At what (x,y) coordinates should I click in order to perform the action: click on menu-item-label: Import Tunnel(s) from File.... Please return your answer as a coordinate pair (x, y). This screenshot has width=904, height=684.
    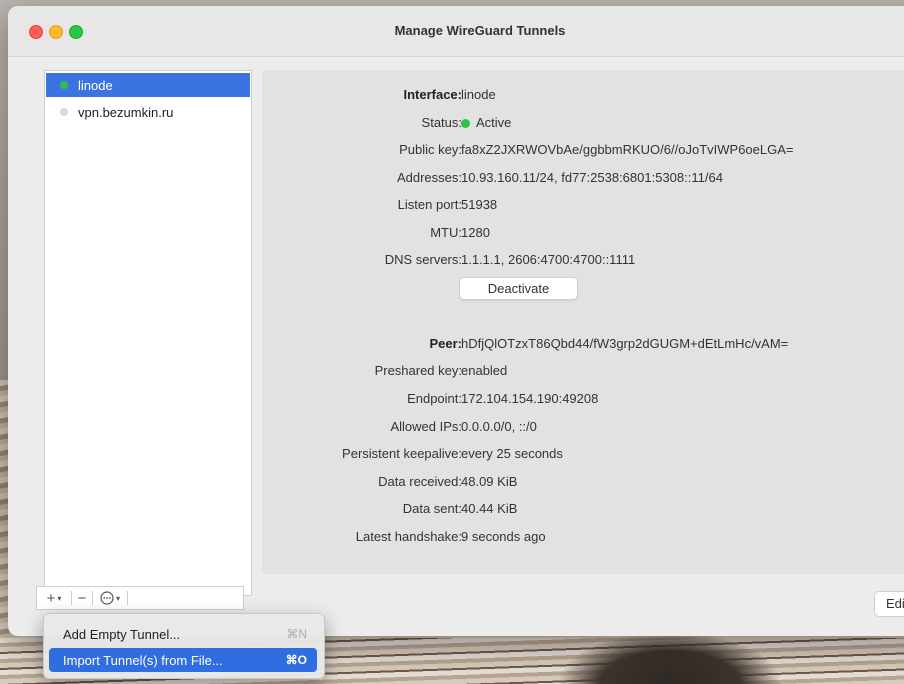
    Looking at the image, I should click on (143, 660).